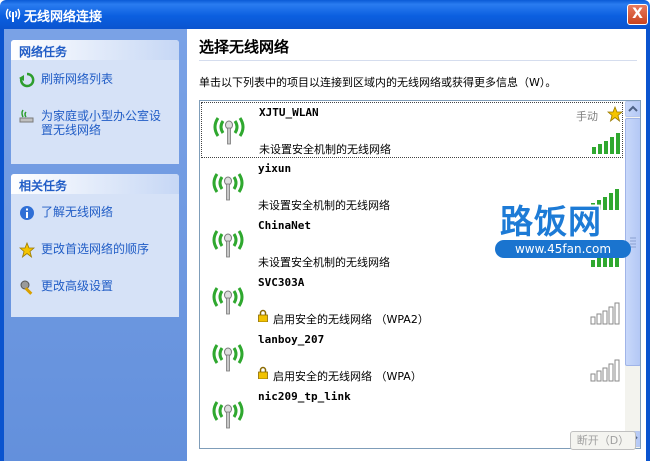 The width and height of the screenshot is (650, 461). I want to click on network-name: yixun, so click(275, 168).